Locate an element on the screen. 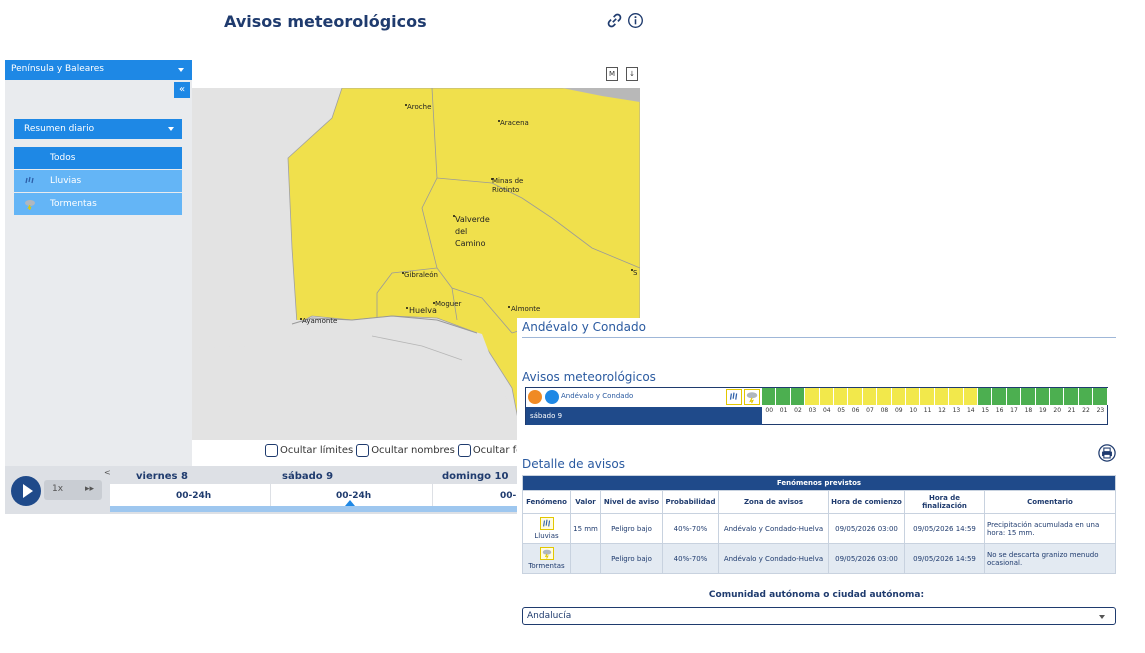 Image resolution: width=1145 pixels, height=653 pixels. play-button is located at coordinates (26, 491).